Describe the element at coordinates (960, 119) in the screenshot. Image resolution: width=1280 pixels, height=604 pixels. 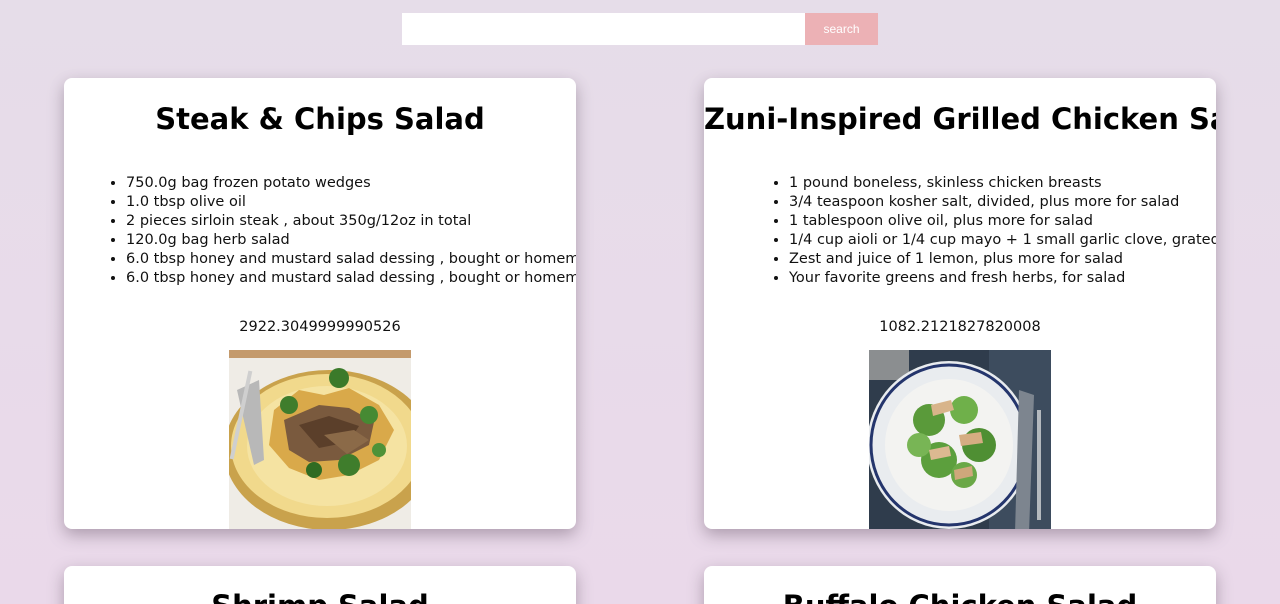
I see `recipe-title: Zuni-Inspired Grilled Chicken Salad` at that location.